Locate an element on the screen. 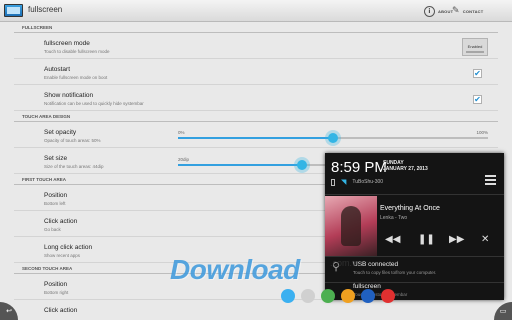 The image size is (512, 320). contact-button: ✎ CONTACT is located at coordinates (467, 11).